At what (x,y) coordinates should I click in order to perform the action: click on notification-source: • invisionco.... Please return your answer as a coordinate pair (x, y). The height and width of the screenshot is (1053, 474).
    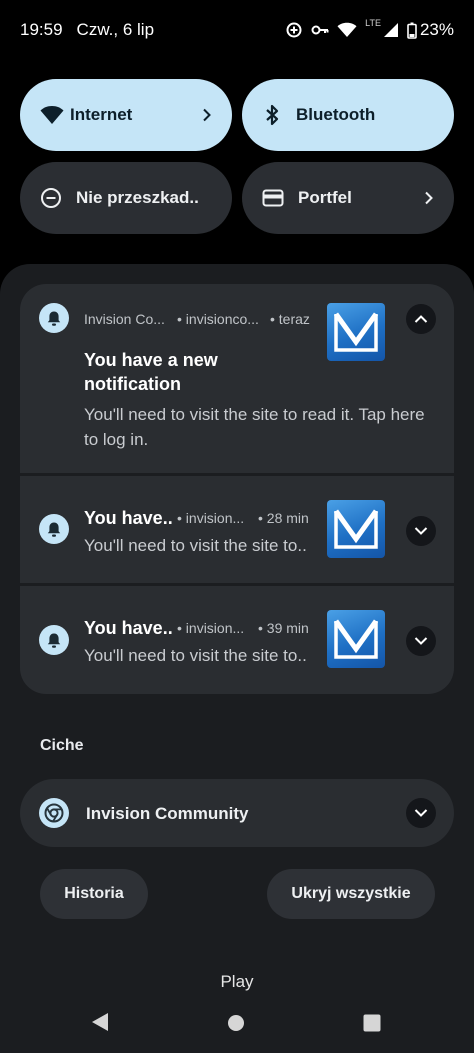
    Looking at the image, I should click on (218, 319).